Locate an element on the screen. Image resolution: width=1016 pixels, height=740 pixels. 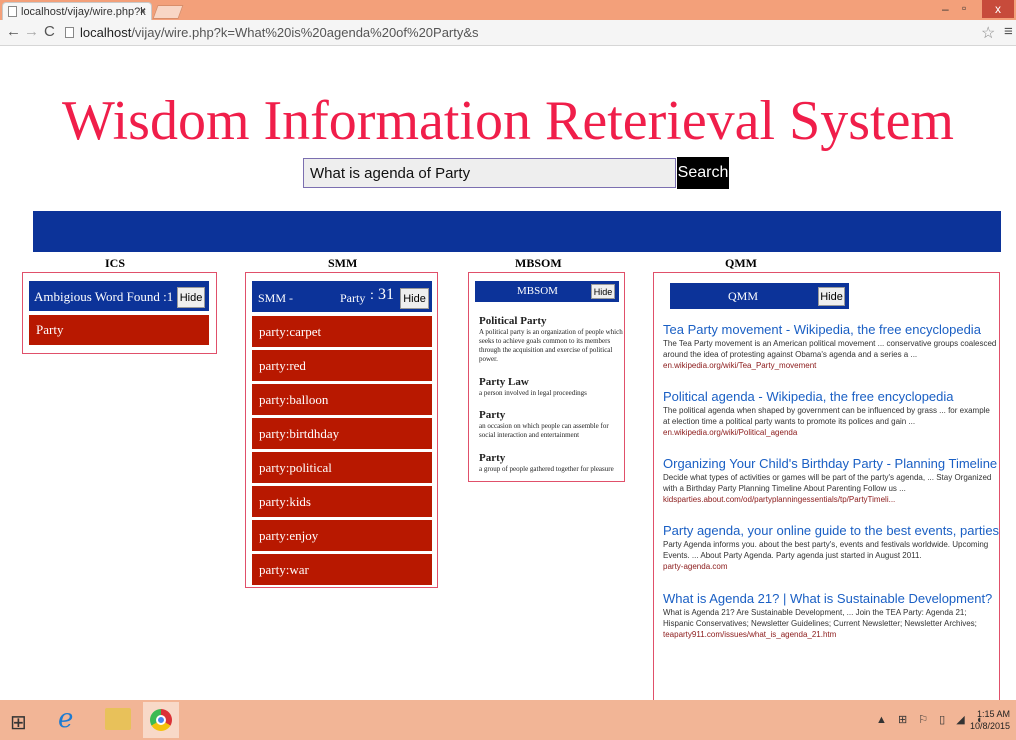
new-tab-button is located at coordinates (168, 12).